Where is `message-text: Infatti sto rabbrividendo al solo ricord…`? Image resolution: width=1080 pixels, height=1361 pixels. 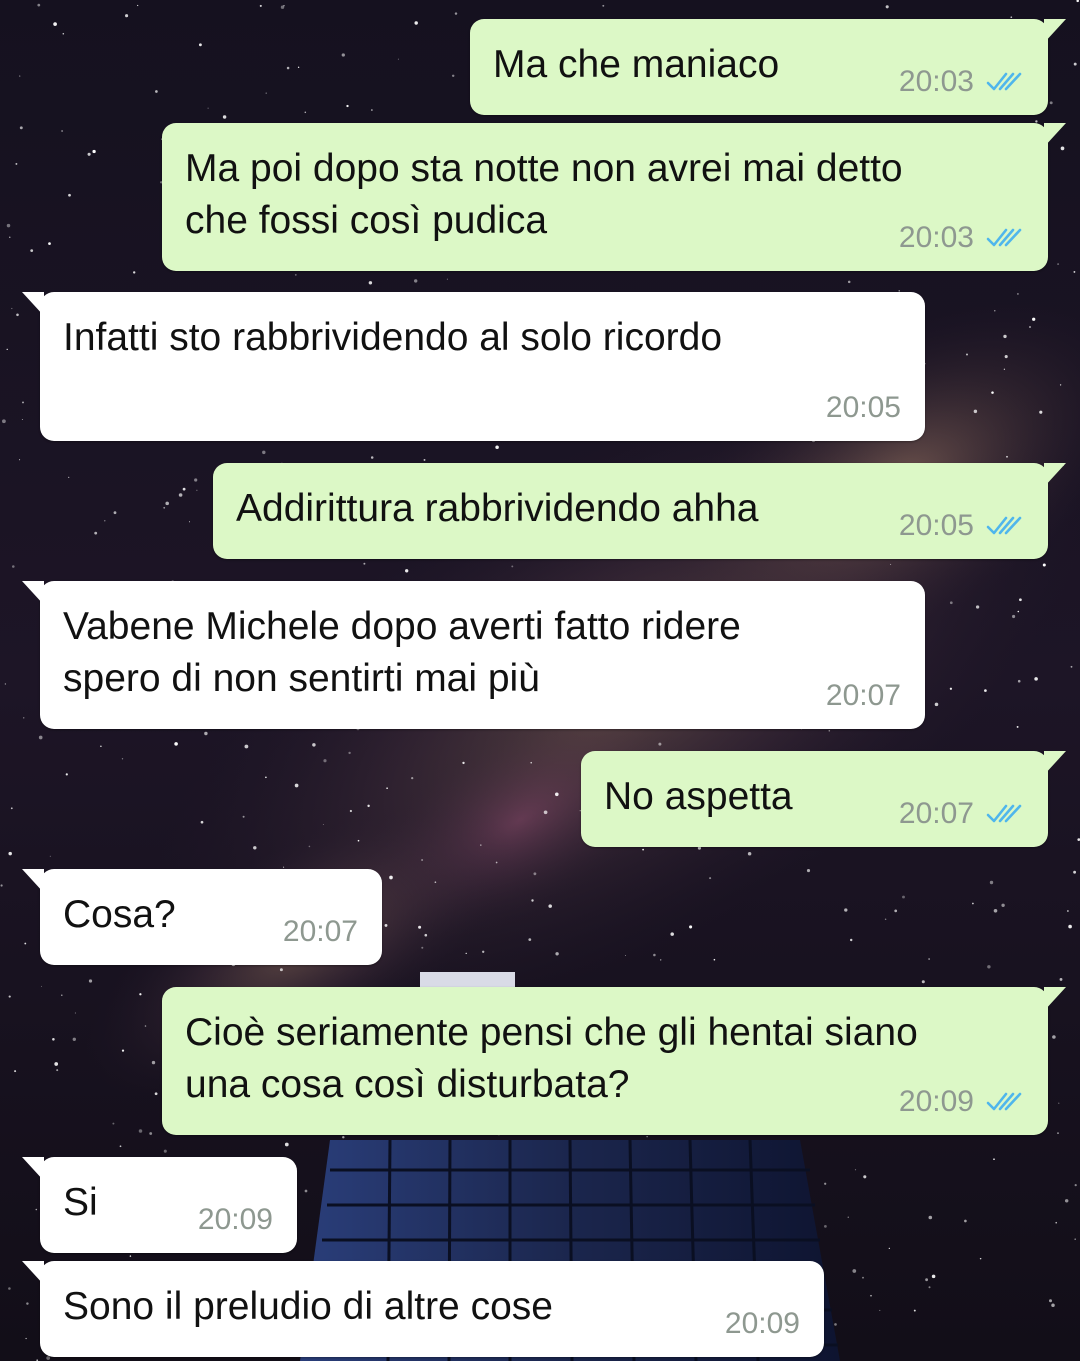 message-text: Infatti sto rabbrividendo al solo ricord… is located at coordinates (393, 337).